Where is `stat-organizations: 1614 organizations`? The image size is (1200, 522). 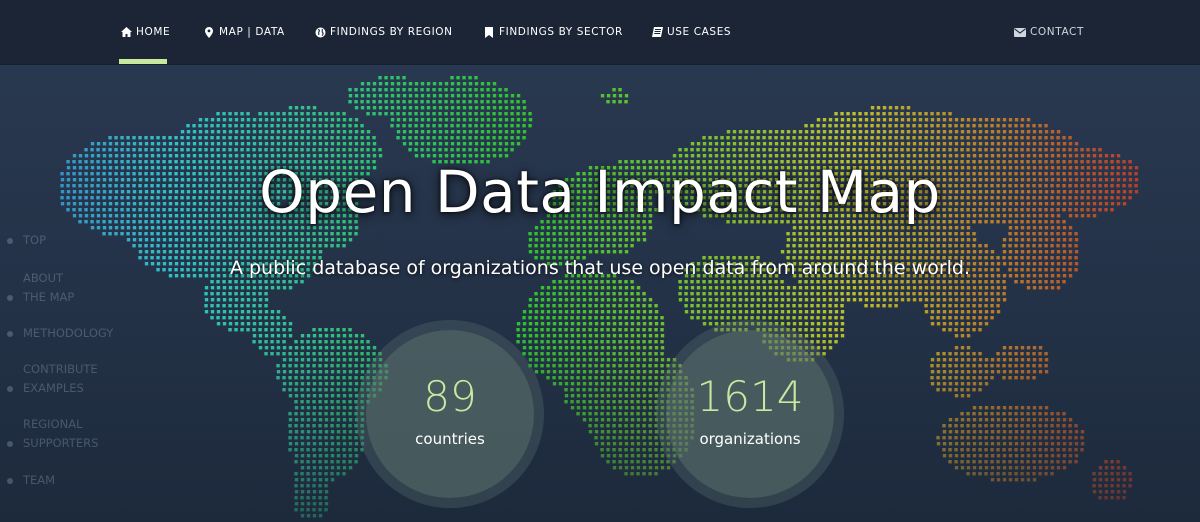
stat-organizations: 1614 organizations is located at coordinates (750, 414).